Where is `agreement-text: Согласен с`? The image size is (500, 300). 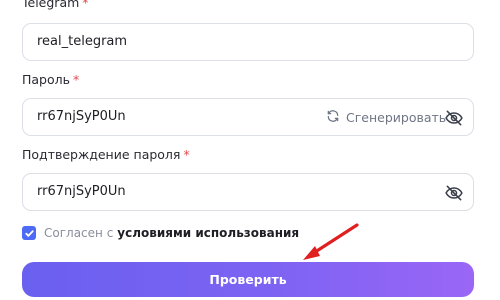 agreement-text: Согласен с is located at coordinates (79, 233).